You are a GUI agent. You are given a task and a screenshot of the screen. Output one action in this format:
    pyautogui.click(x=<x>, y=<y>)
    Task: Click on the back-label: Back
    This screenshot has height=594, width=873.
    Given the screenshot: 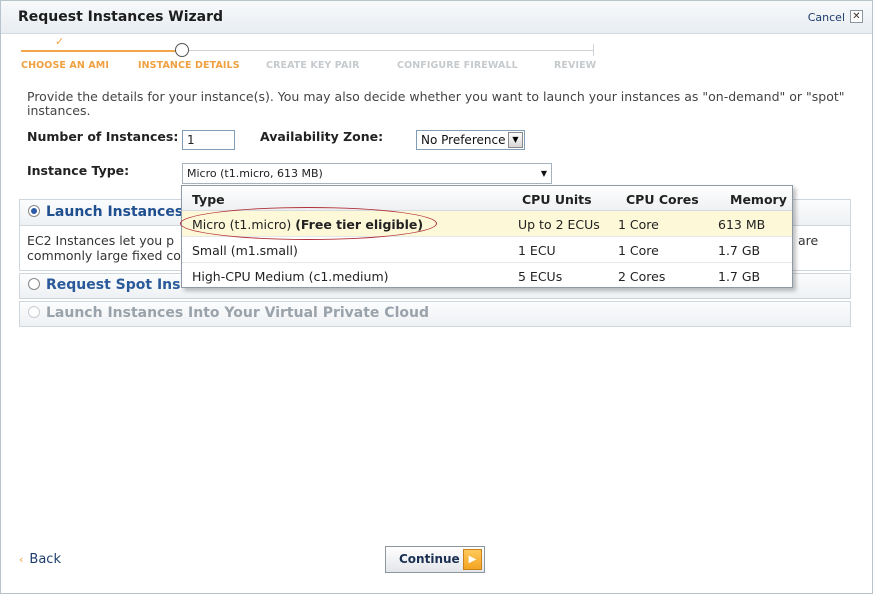 What is the action you would take?
    pyautogui.click(x=45, y=559)
    